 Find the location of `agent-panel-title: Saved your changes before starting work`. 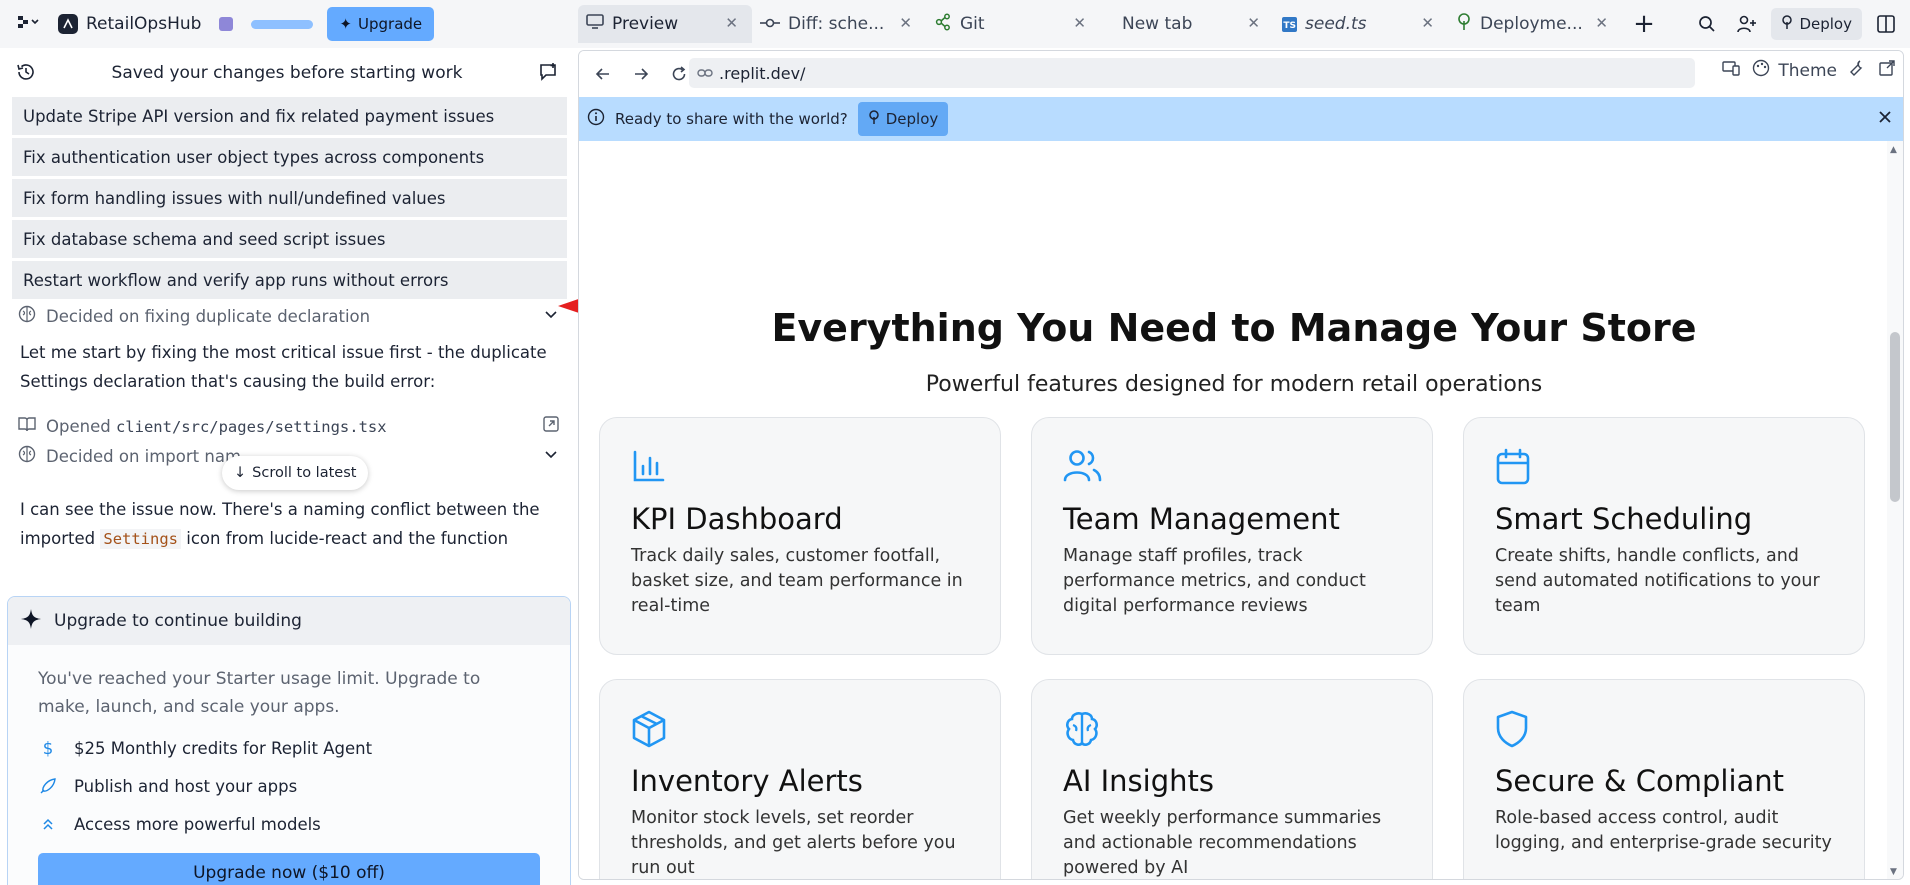

agent-panel-title: Saved your changes before starting work is located at coordinates (287, 73).